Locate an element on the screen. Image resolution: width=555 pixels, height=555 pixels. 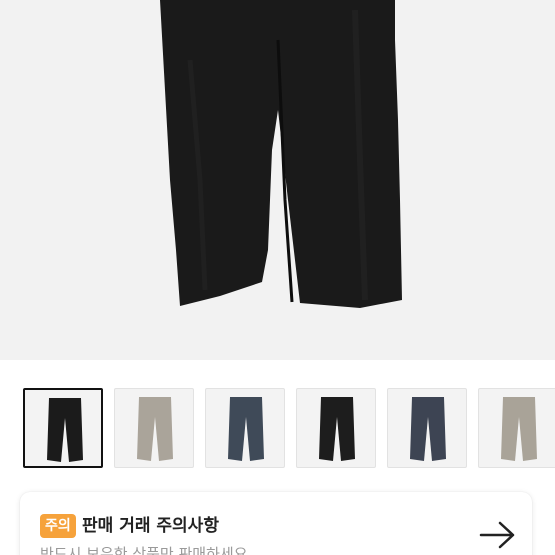
notice-title: 판매 거래 주의사항 is located at coordinates (150, 526).